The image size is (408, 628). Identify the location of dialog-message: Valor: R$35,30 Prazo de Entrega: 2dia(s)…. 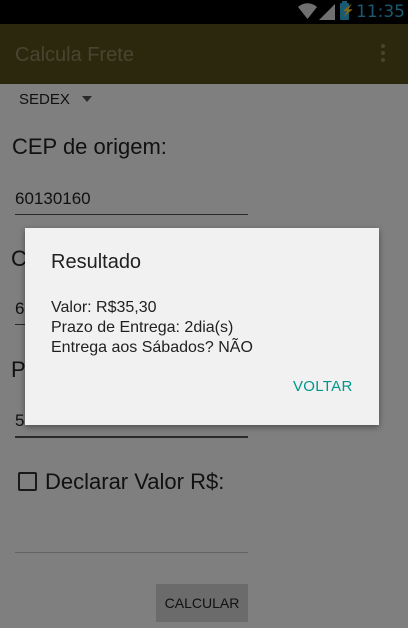
(152, 328).